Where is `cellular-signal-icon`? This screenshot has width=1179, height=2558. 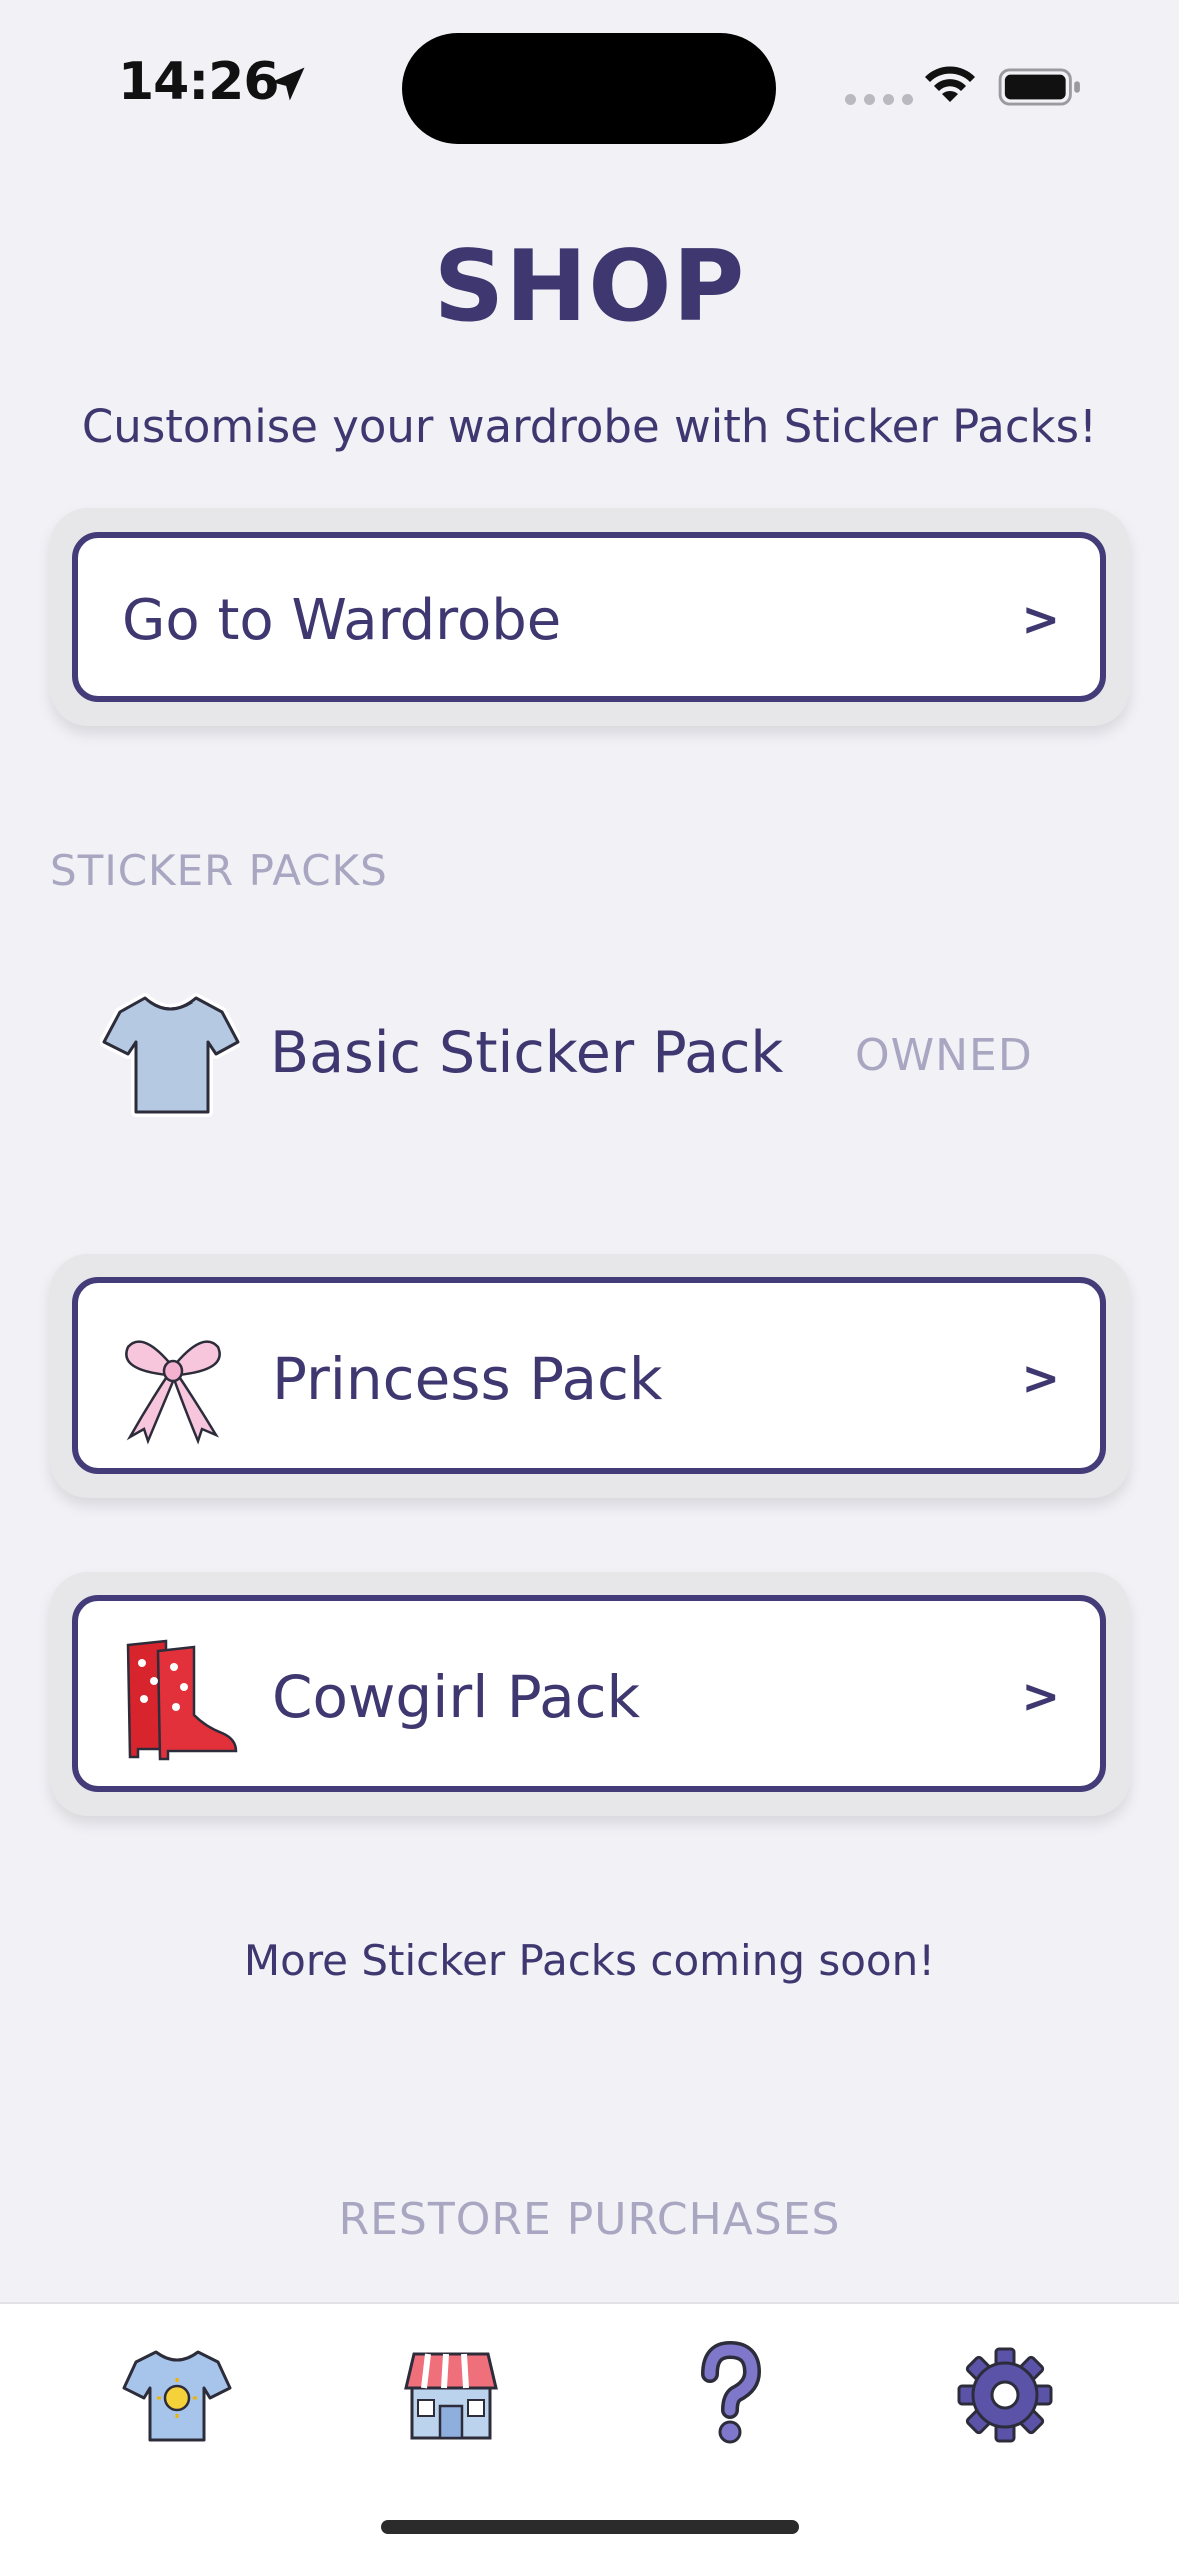
cellular-signal-icon is located at coordinates (879, 99).